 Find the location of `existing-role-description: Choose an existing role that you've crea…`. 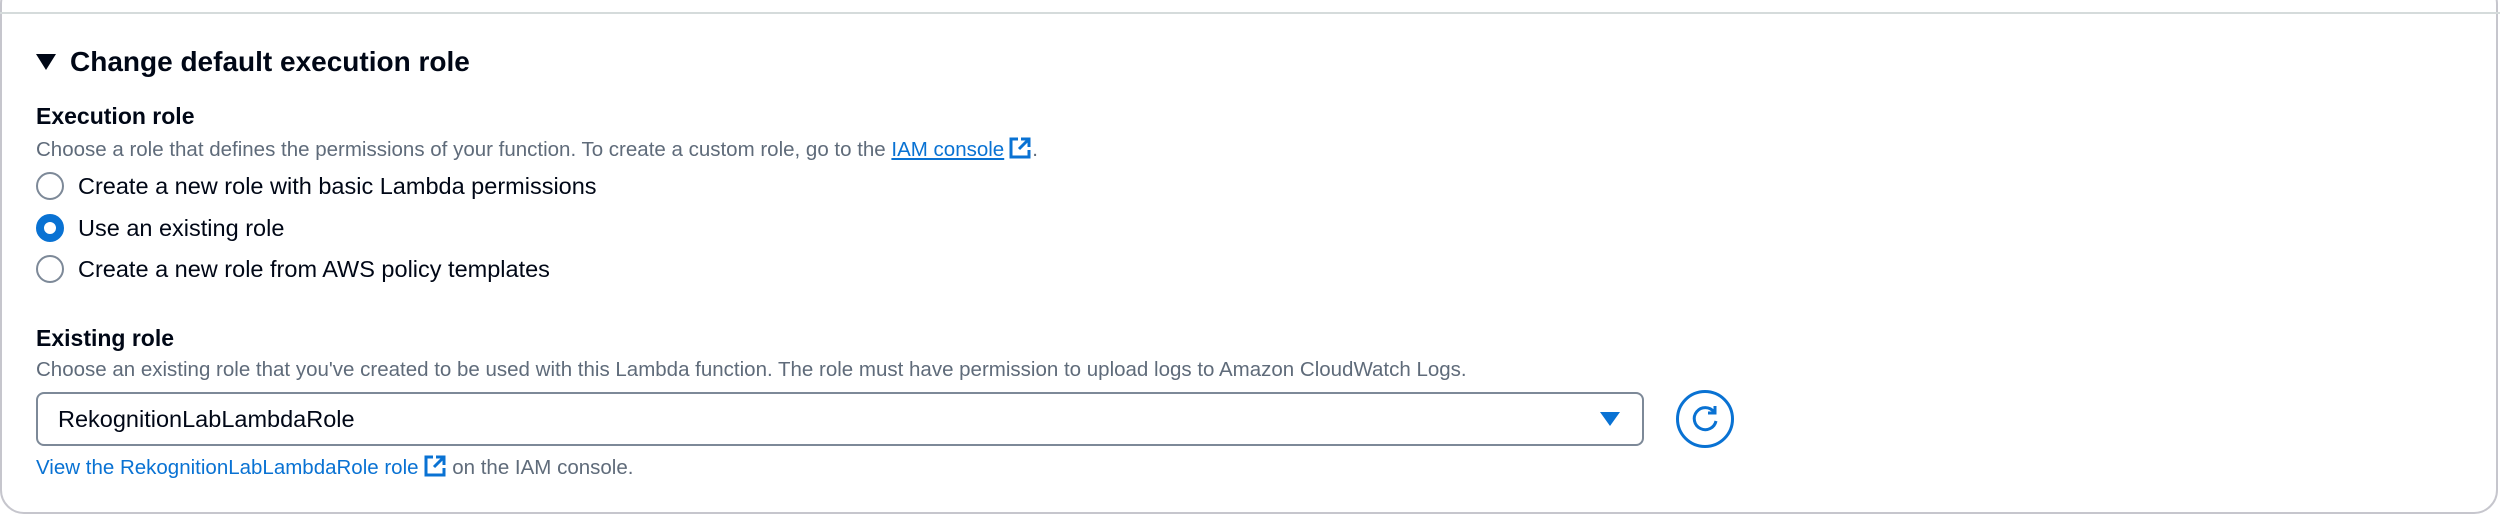

existing-role-description: Choose an existing role that you've crea… is located at coordinates (751, 369).